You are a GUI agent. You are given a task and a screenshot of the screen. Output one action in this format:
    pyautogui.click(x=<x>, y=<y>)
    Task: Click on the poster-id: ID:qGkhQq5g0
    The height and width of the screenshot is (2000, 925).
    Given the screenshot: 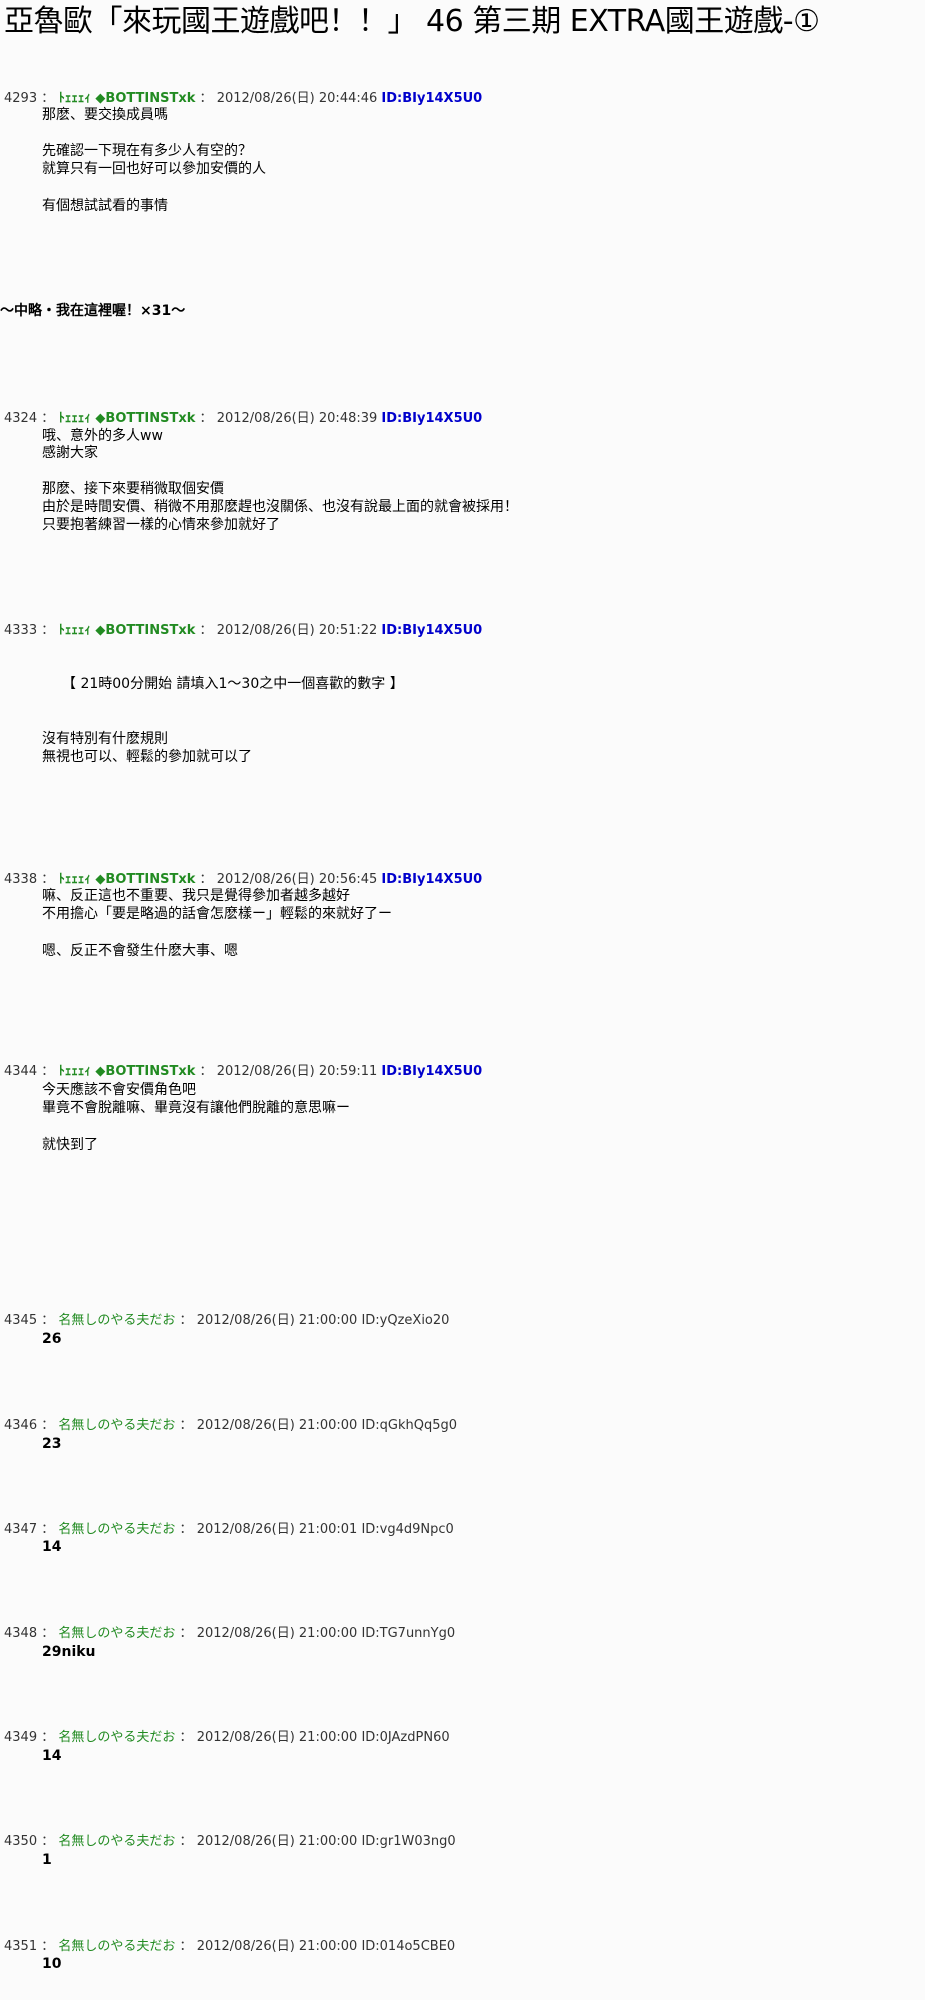 What is the action you would take?
    pyautogui.click(x=409, y=1425)
    